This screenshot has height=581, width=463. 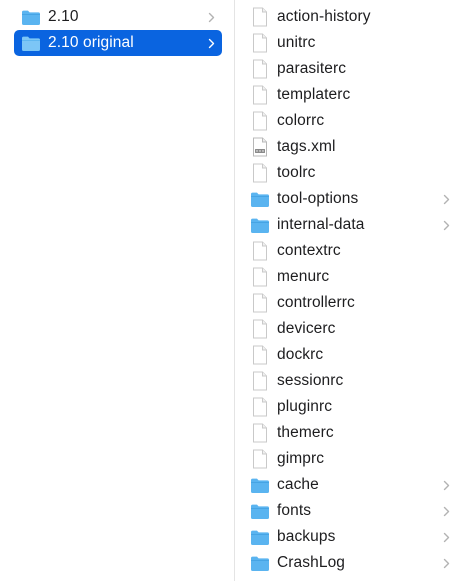 I want to click on item-label: menurc, so click(x=303, y=276).